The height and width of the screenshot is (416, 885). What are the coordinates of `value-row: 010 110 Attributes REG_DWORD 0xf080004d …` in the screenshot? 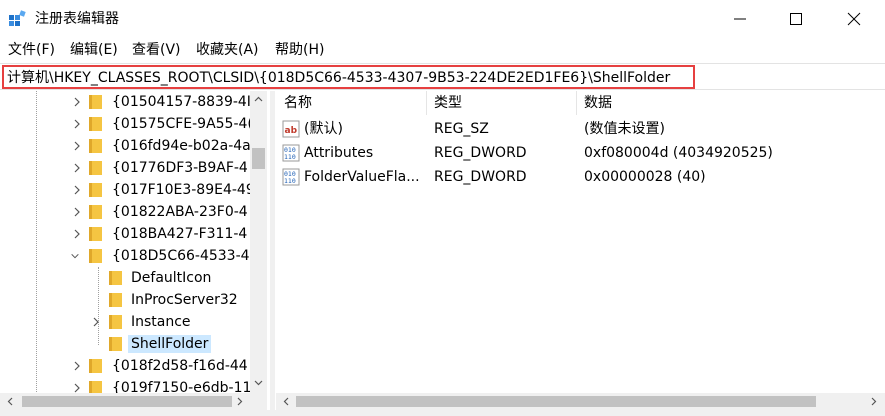 It's located at (580, 153).